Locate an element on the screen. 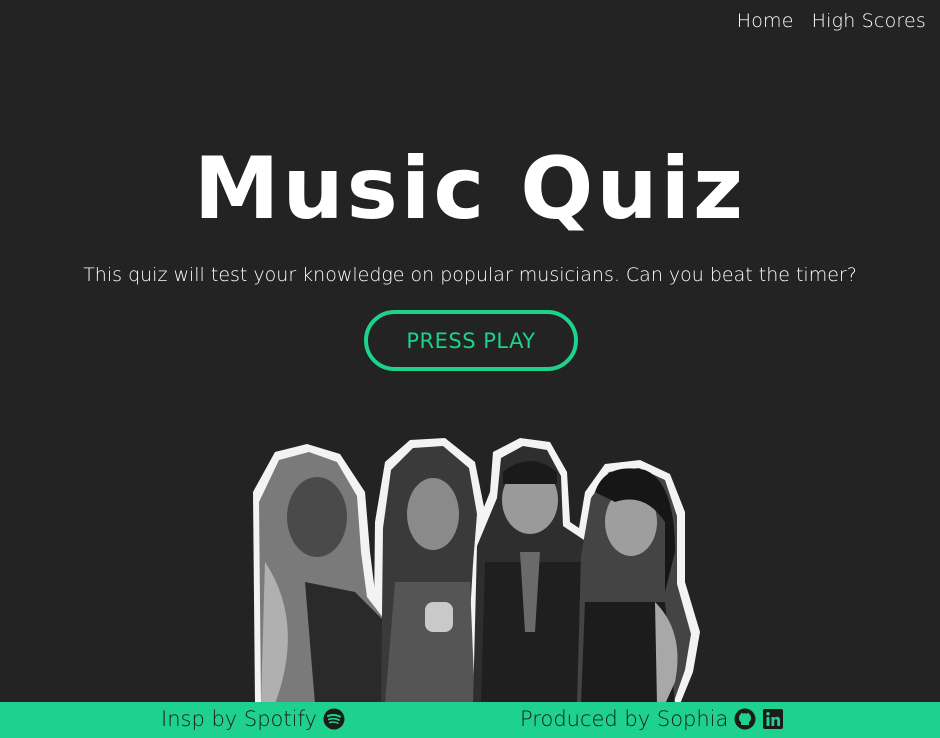 Image resolution: width=940 pixels, height=738 pixels. footer-credit-left: Insp by Spotify is located at coordinates (253, 719).